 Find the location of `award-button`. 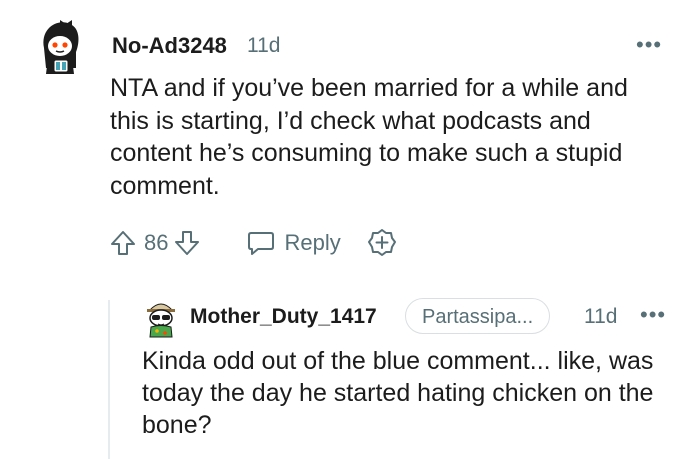

award-button is located at coordinates (382, 243).